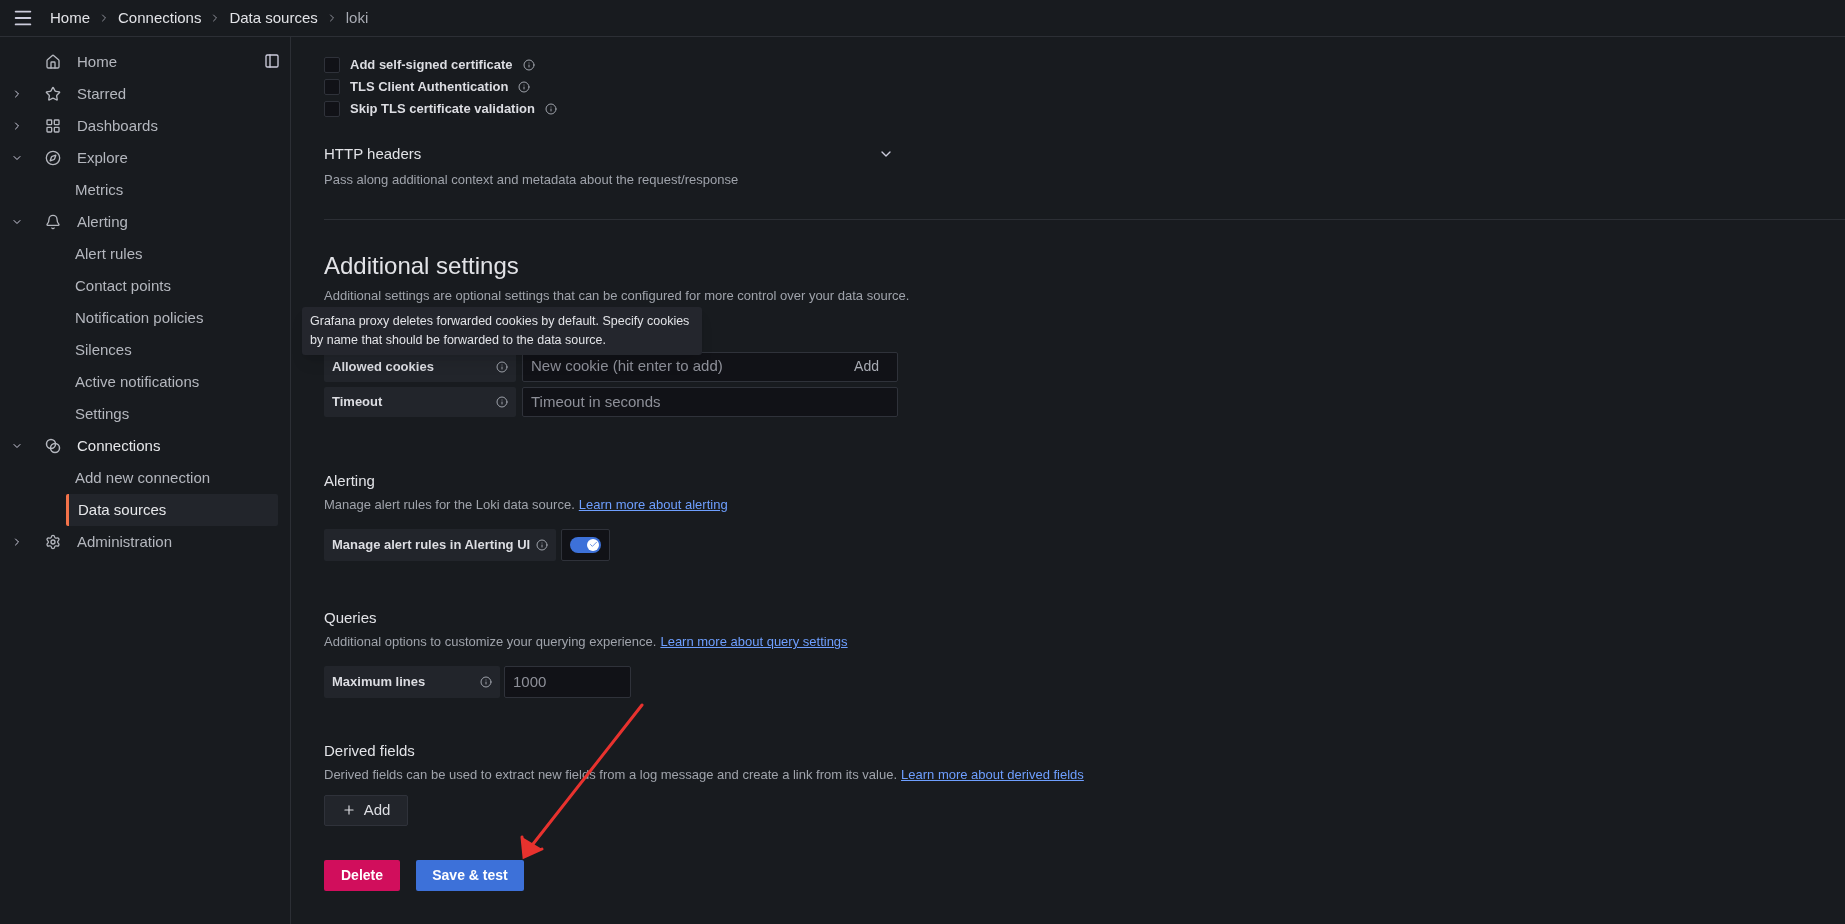 Image resolution: width=1845 pixels, height=924 pixels. Describe the element at coordinates (593, 544) in the screenshot. I see `check-icon` at that location.